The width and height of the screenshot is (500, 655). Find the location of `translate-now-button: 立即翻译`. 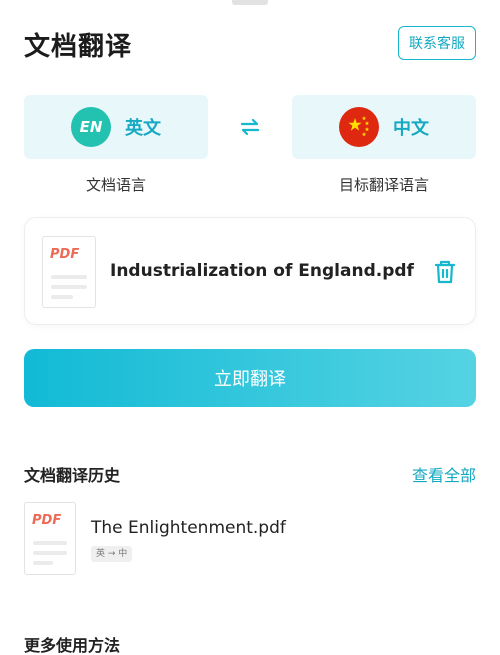

translate-now-button: 立即翻译 is located at coordinates (250, 378).